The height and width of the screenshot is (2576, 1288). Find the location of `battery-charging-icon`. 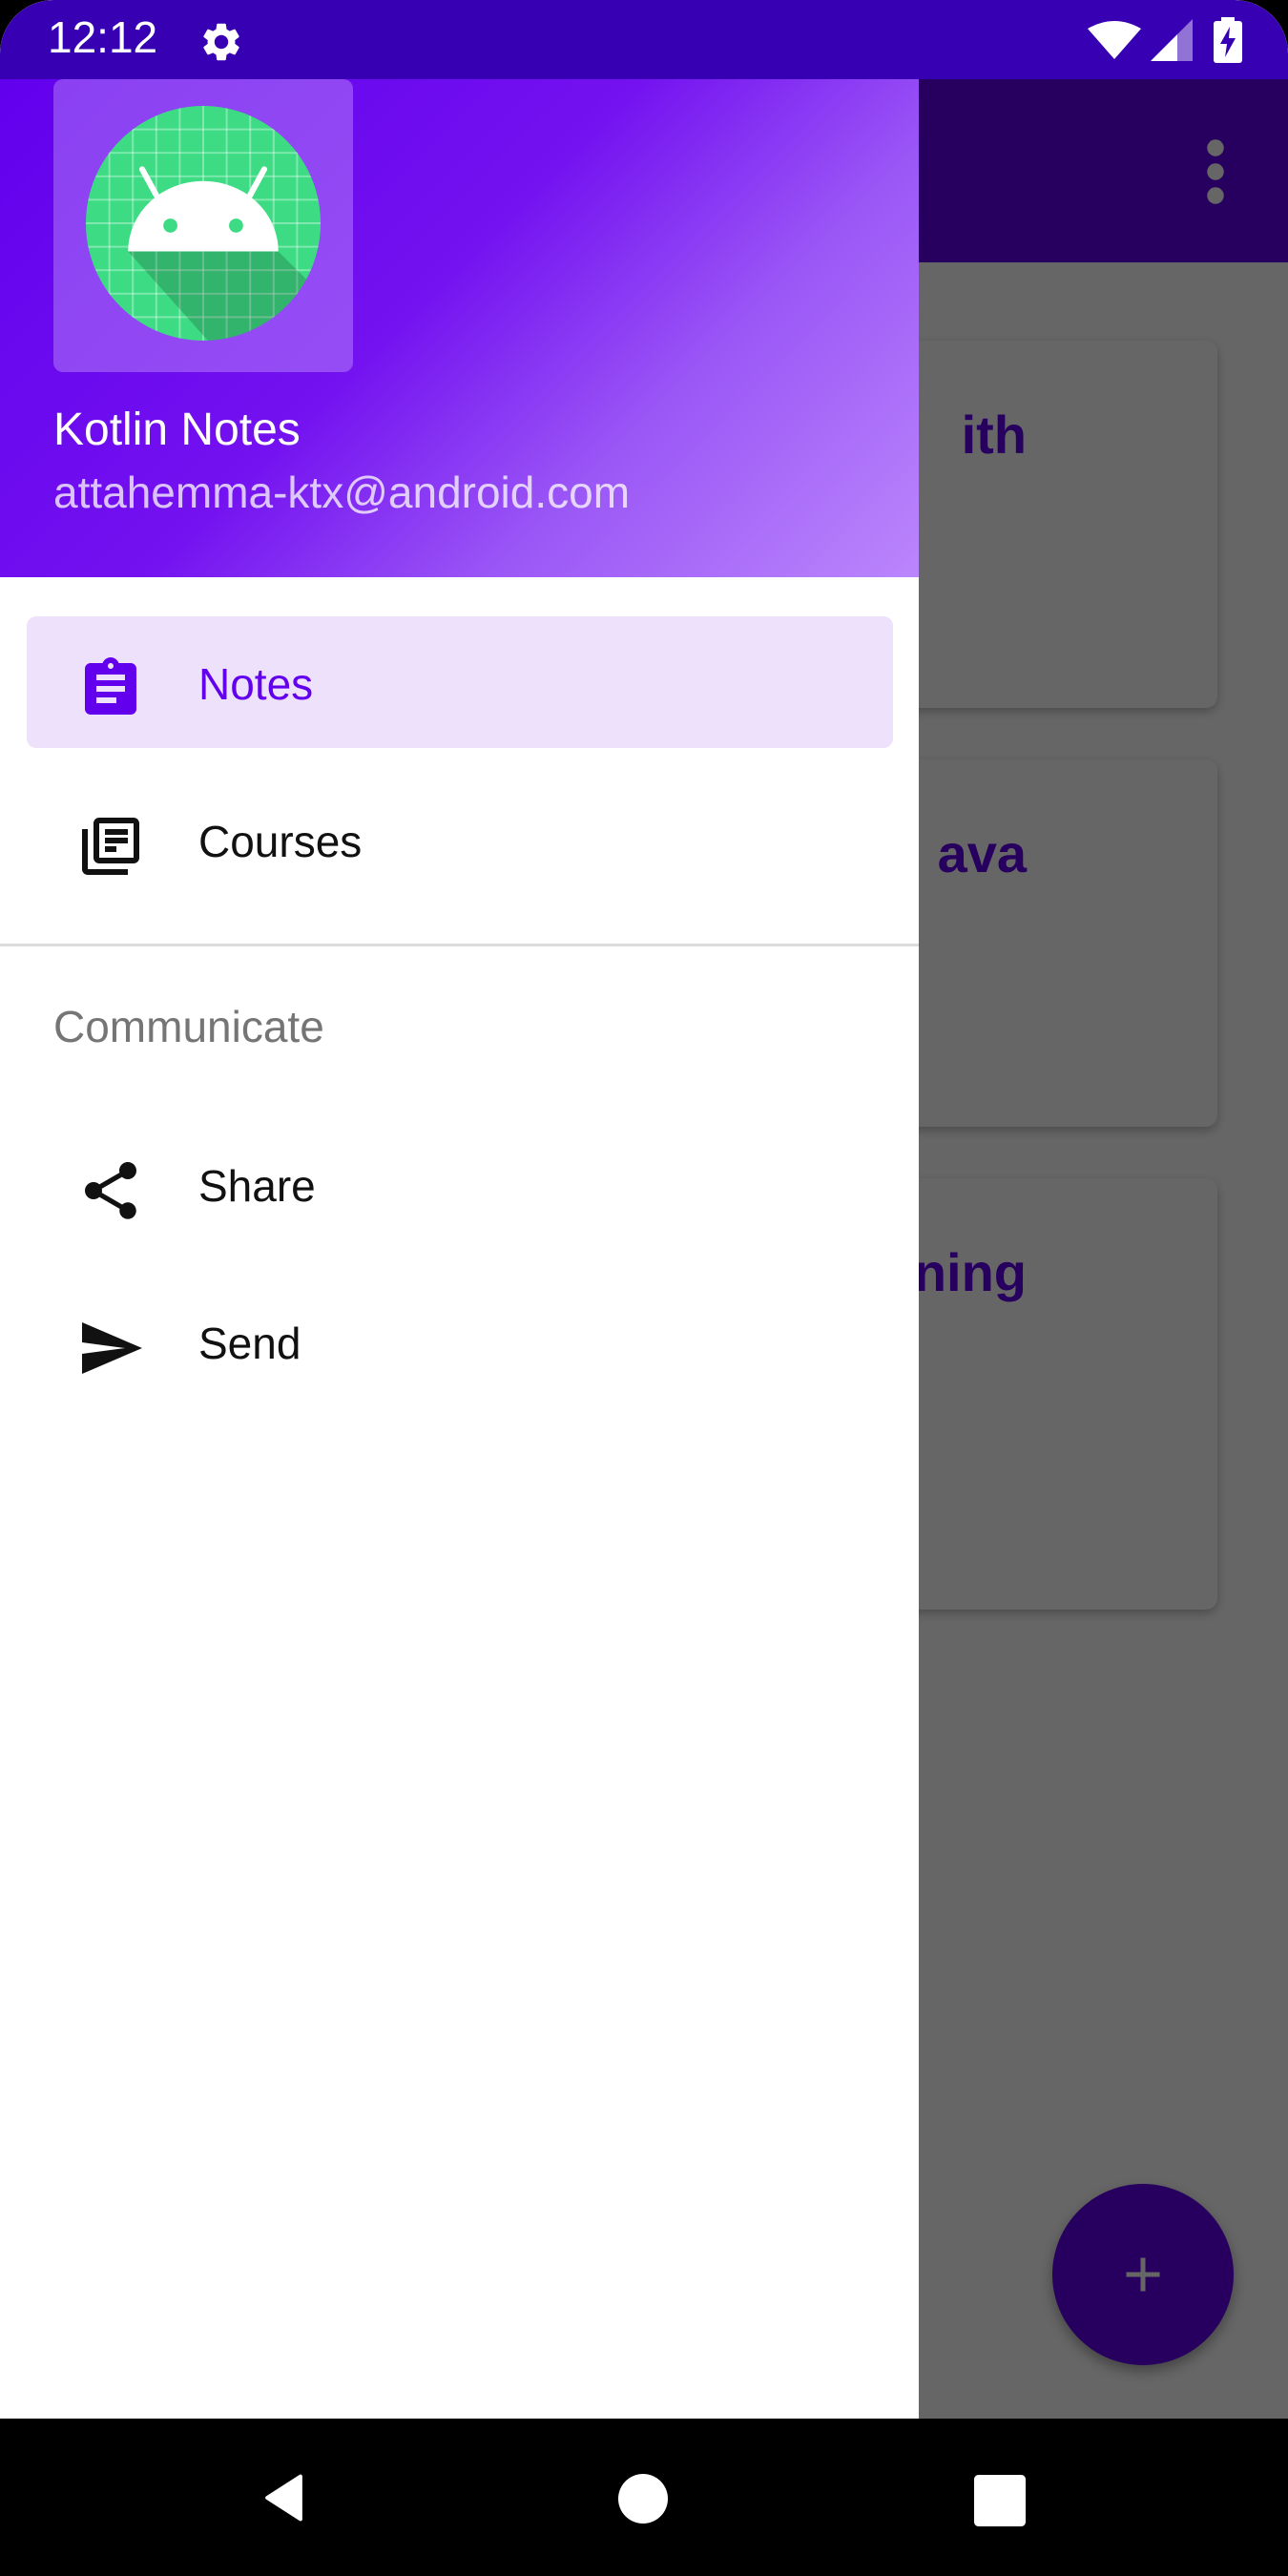

battery-charging-icon is located at coordinates (1228, 40).